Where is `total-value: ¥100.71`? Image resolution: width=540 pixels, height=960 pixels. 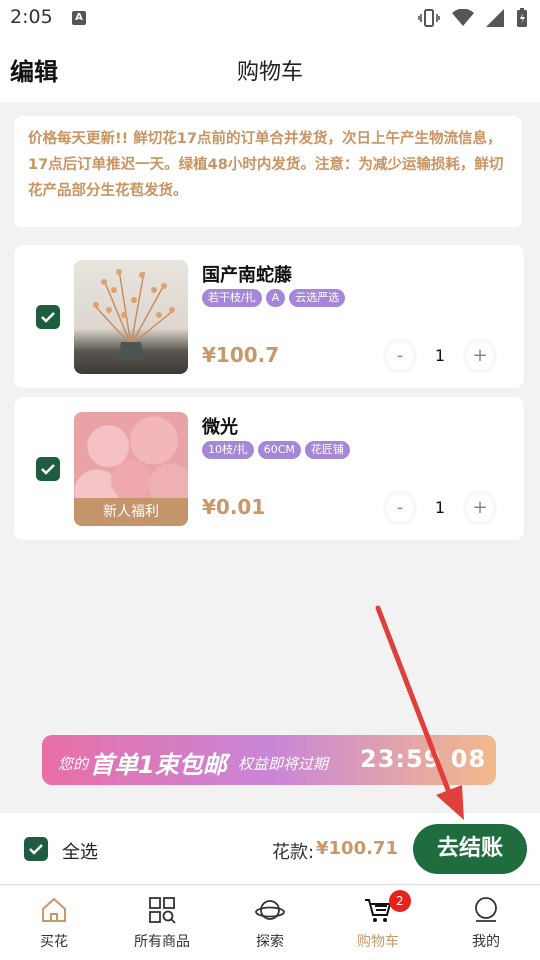 total-value: ¥100.71 is located at coordinates (357, 848).